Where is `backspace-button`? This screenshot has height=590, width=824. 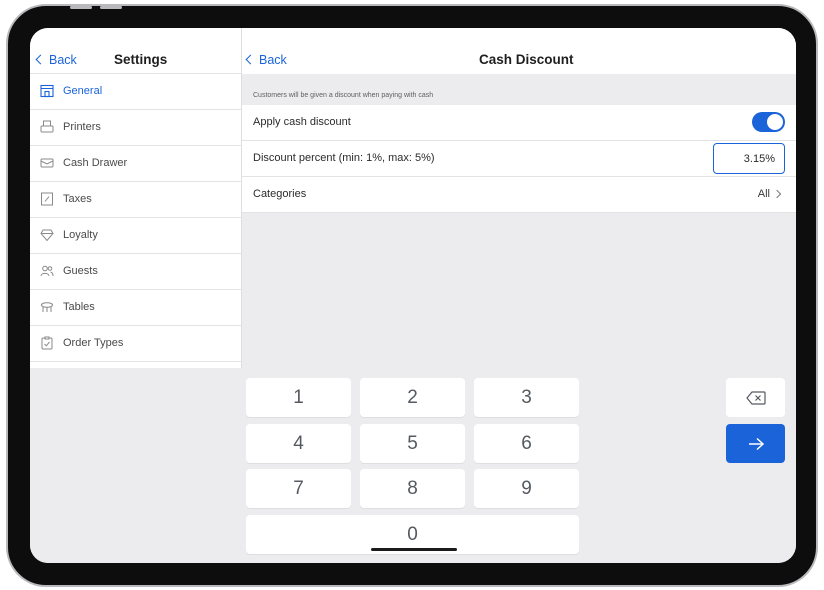
backspace-button is located at coordinates (755, 397).